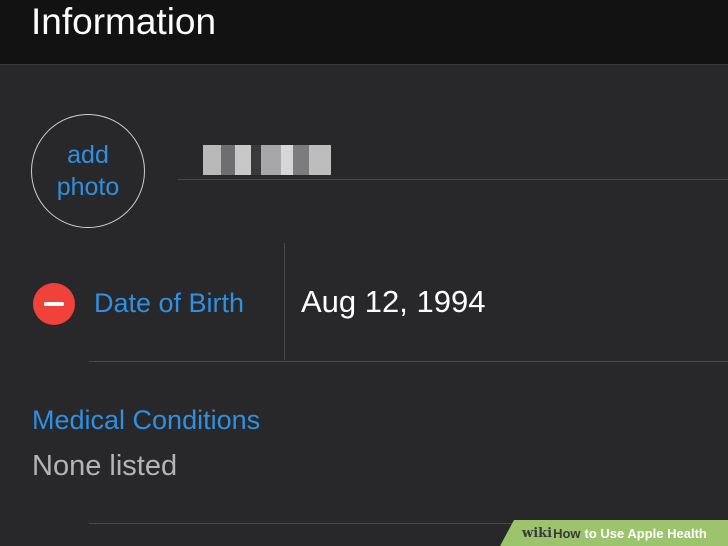  Describe the element at coordinates (104, 466) in the screenshot. I see `medical-conditions-value: None listed` at that location.